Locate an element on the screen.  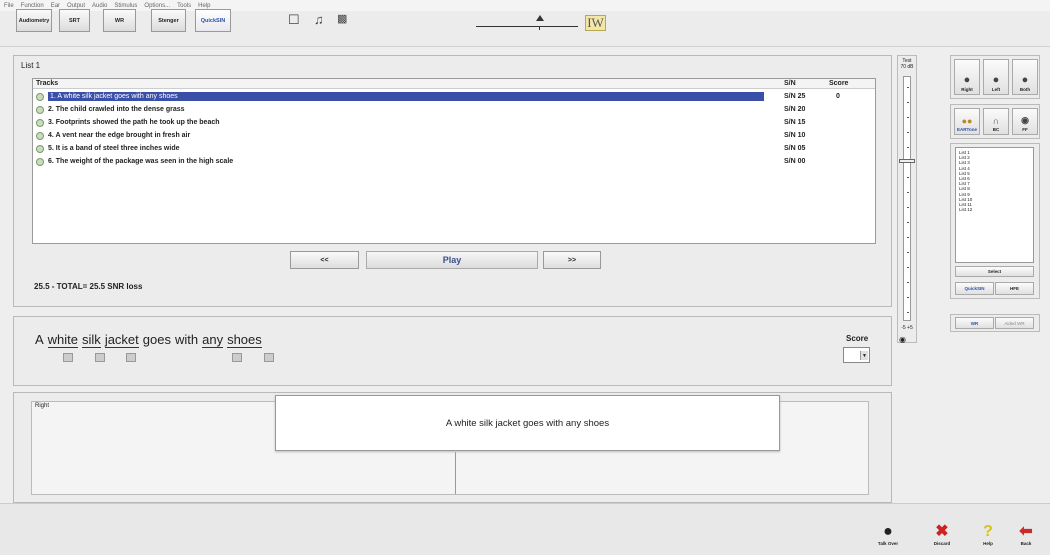
sentence-keyword: white is located at coordinates (63, 340).